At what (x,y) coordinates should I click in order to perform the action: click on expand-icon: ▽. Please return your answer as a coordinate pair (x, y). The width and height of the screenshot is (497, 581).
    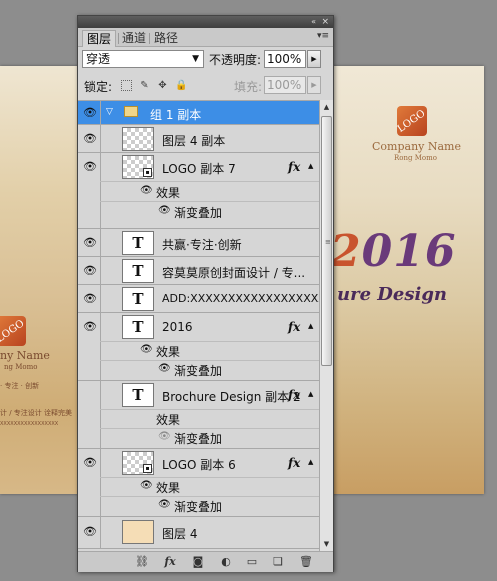
    Looking at the image, I should click on (109, 112).